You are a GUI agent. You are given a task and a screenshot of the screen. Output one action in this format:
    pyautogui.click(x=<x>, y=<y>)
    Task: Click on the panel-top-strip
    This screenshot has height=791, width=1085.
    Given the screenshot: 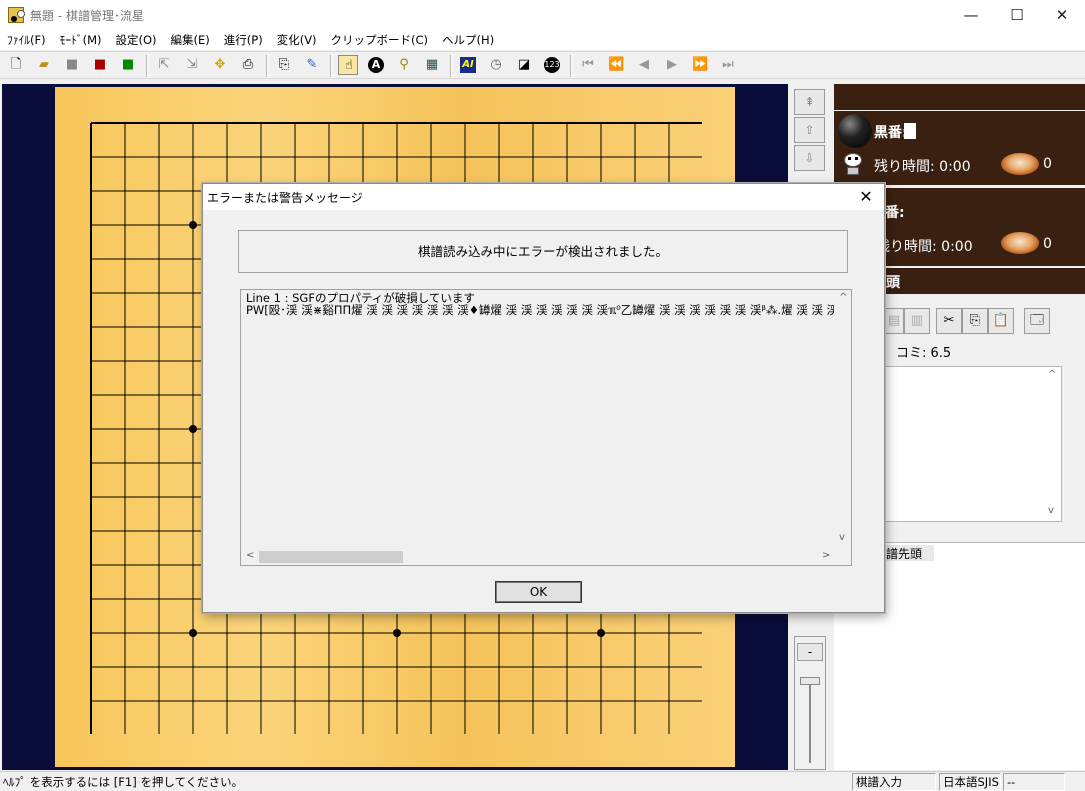 What is the action you would take?
    pyautogui.click(x=959, y=97)
    